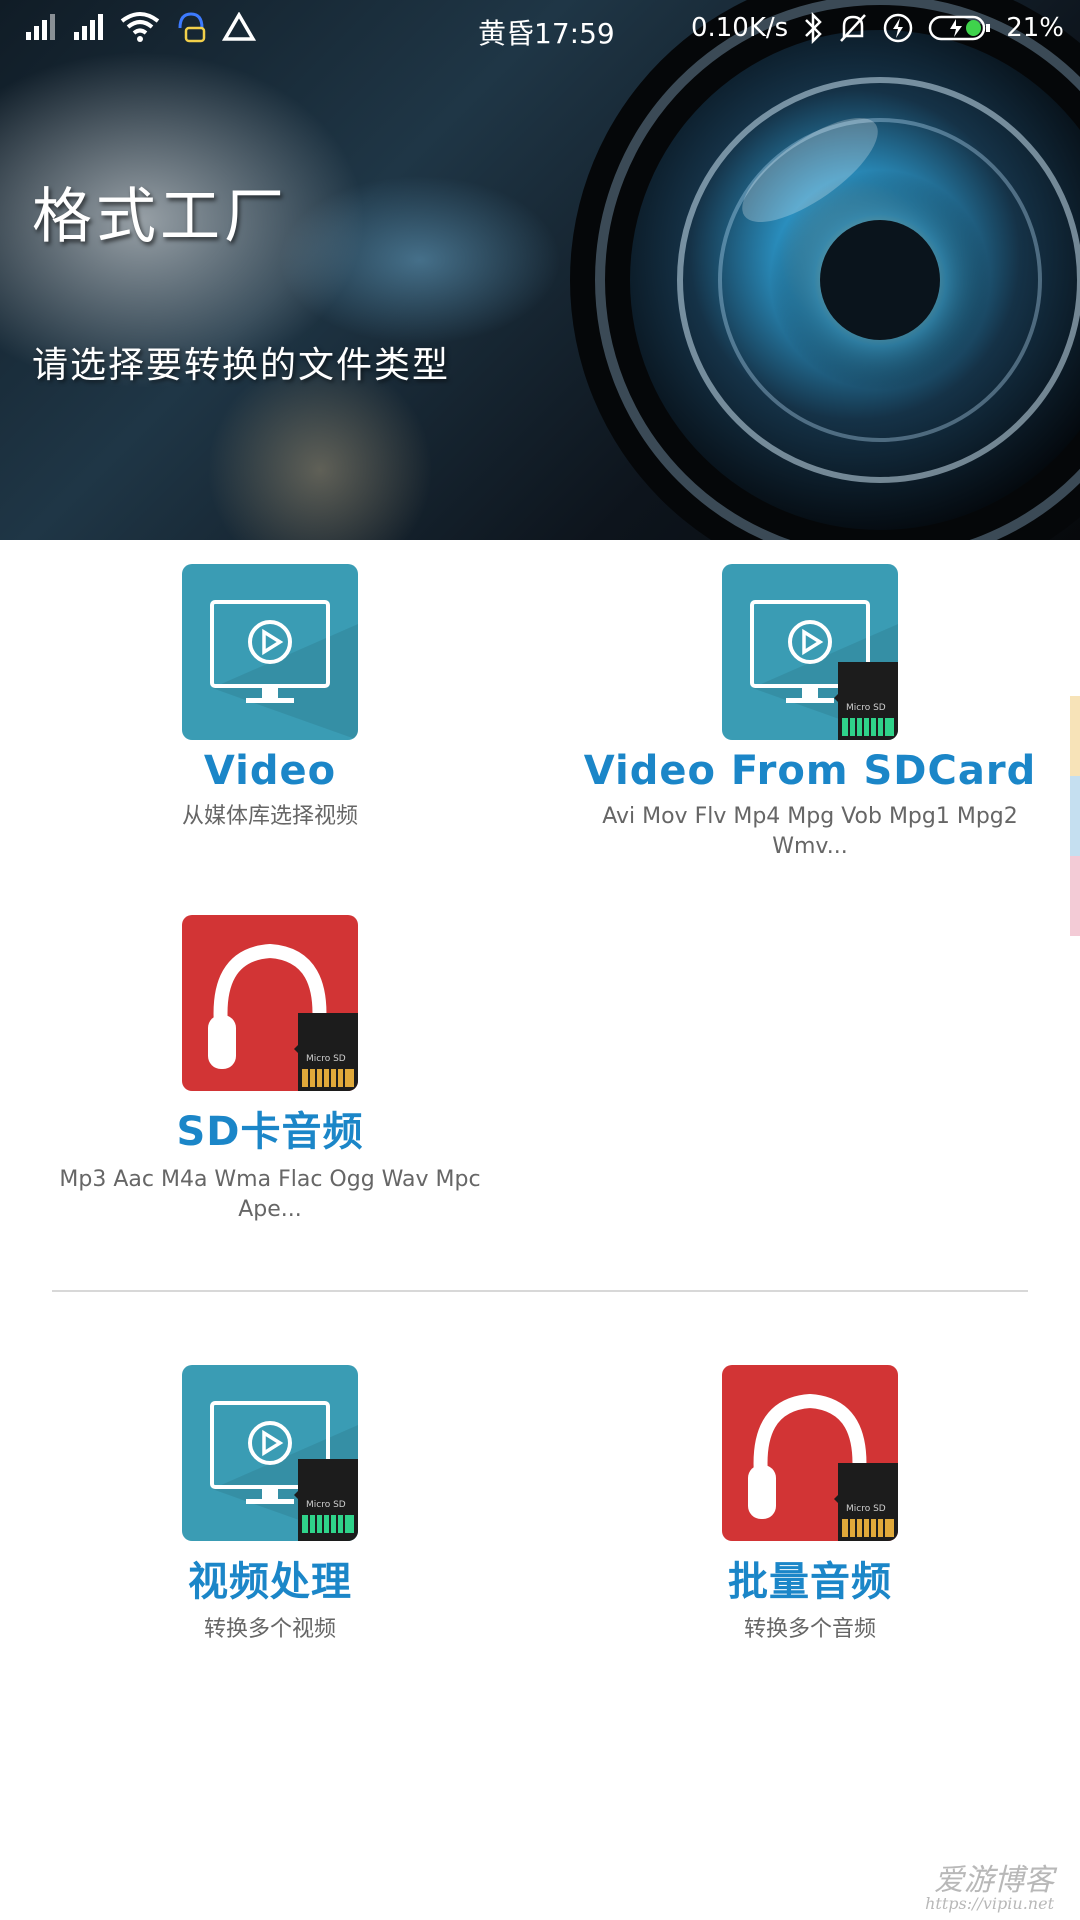  What do you see at coordinates (546, 33) in the screenshot?
I see `status-time: 黄昏17:59` at bounding box center [546, 33].